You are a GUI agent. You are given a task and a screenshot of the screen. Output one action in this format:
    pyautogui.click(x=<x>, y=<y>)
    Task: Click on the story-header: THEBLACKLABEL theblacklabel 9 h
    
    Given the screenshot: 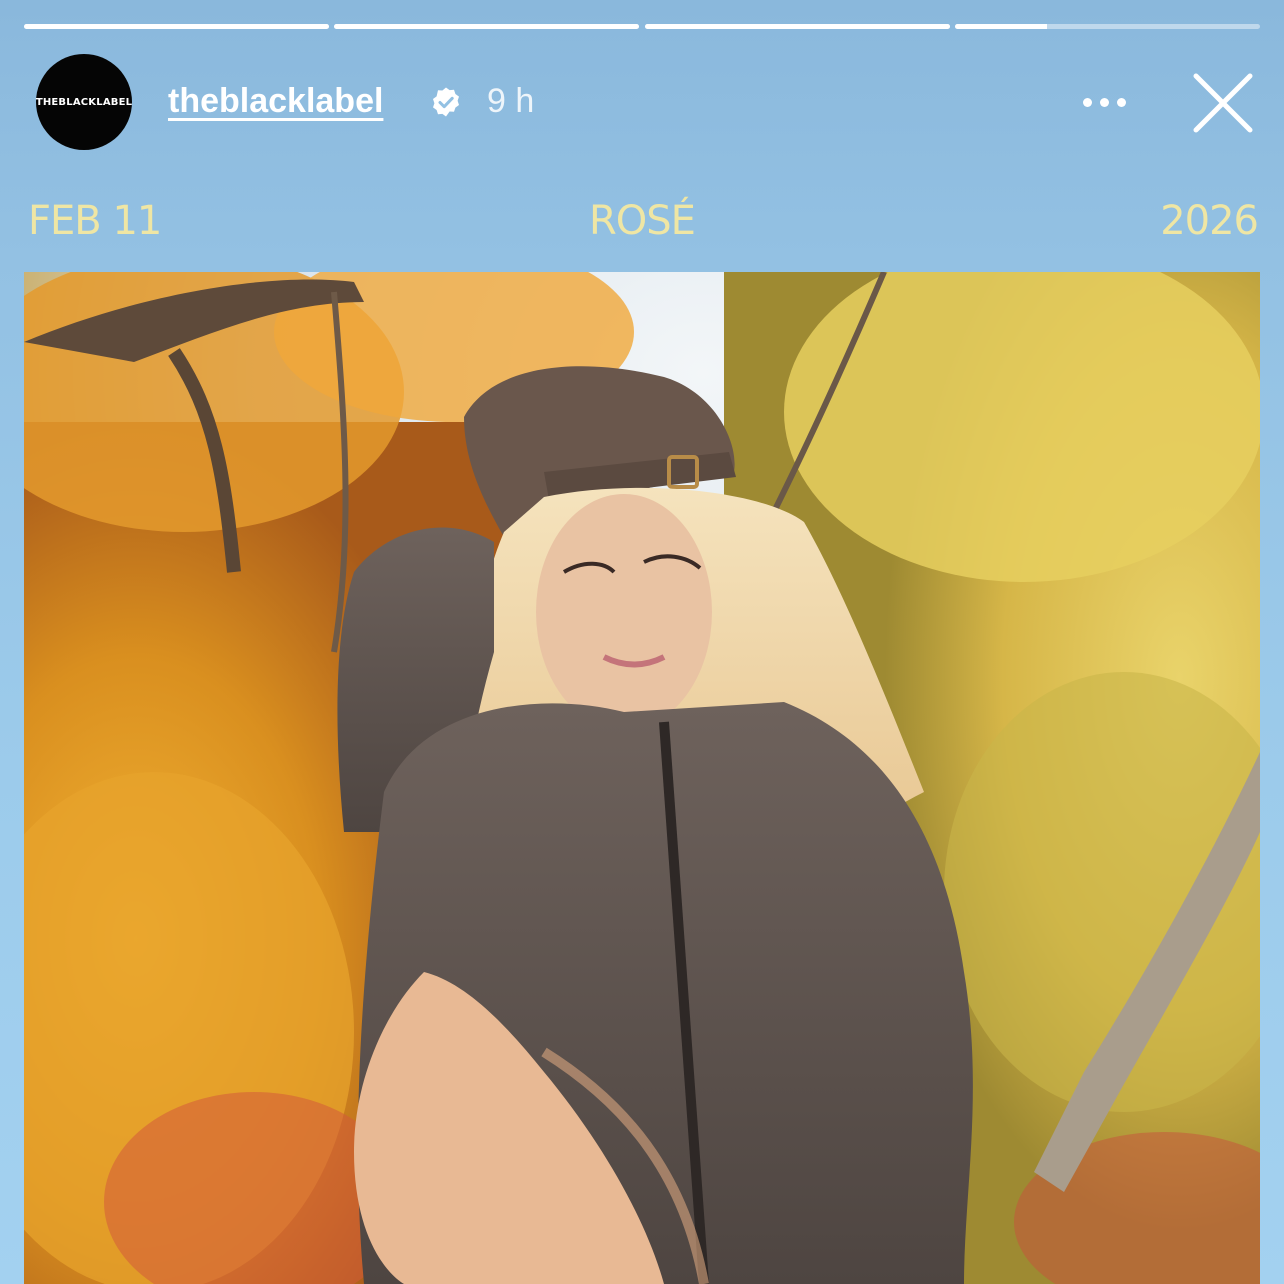 What is the action you would take?
    pyautogui.click(x=642, y=102)
    